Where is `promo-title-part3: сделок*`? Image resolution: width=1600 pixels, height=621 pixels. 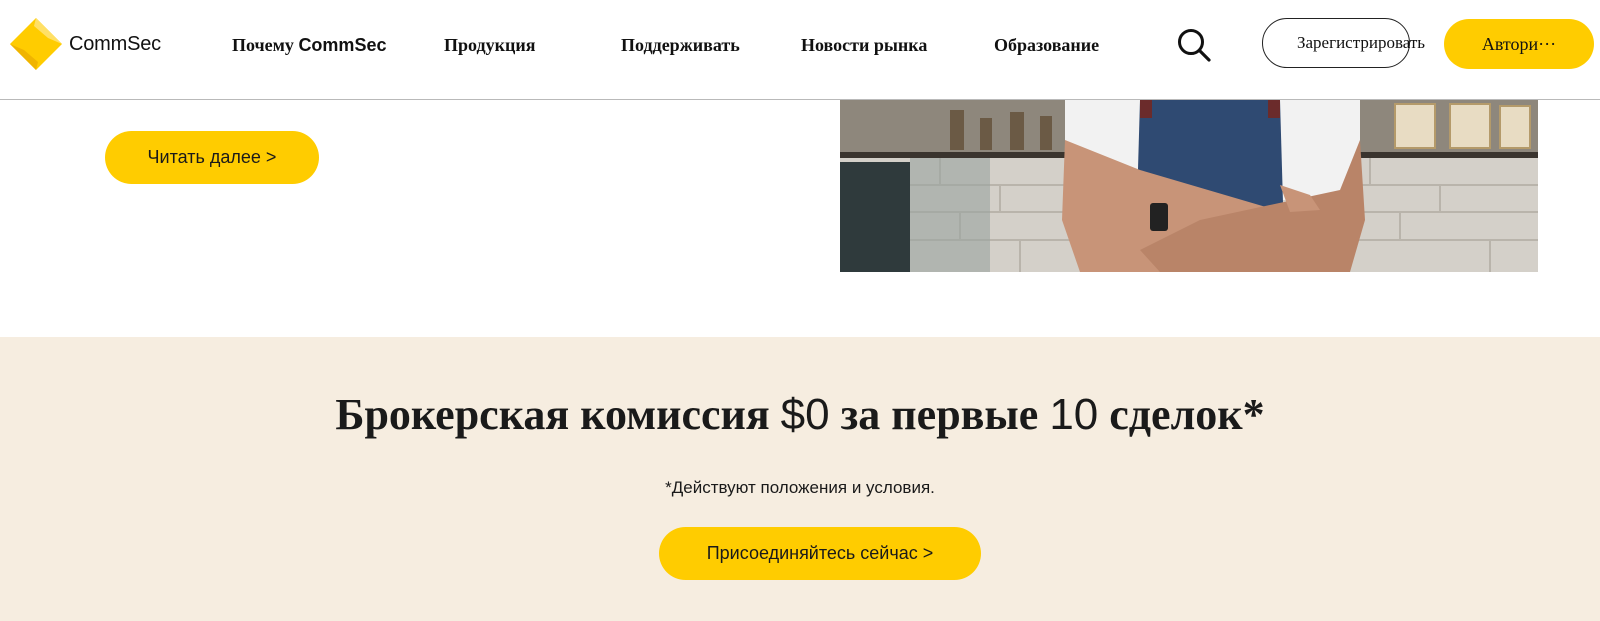 promo-title-part3: сделок* is located at coordinates (1181, 414).